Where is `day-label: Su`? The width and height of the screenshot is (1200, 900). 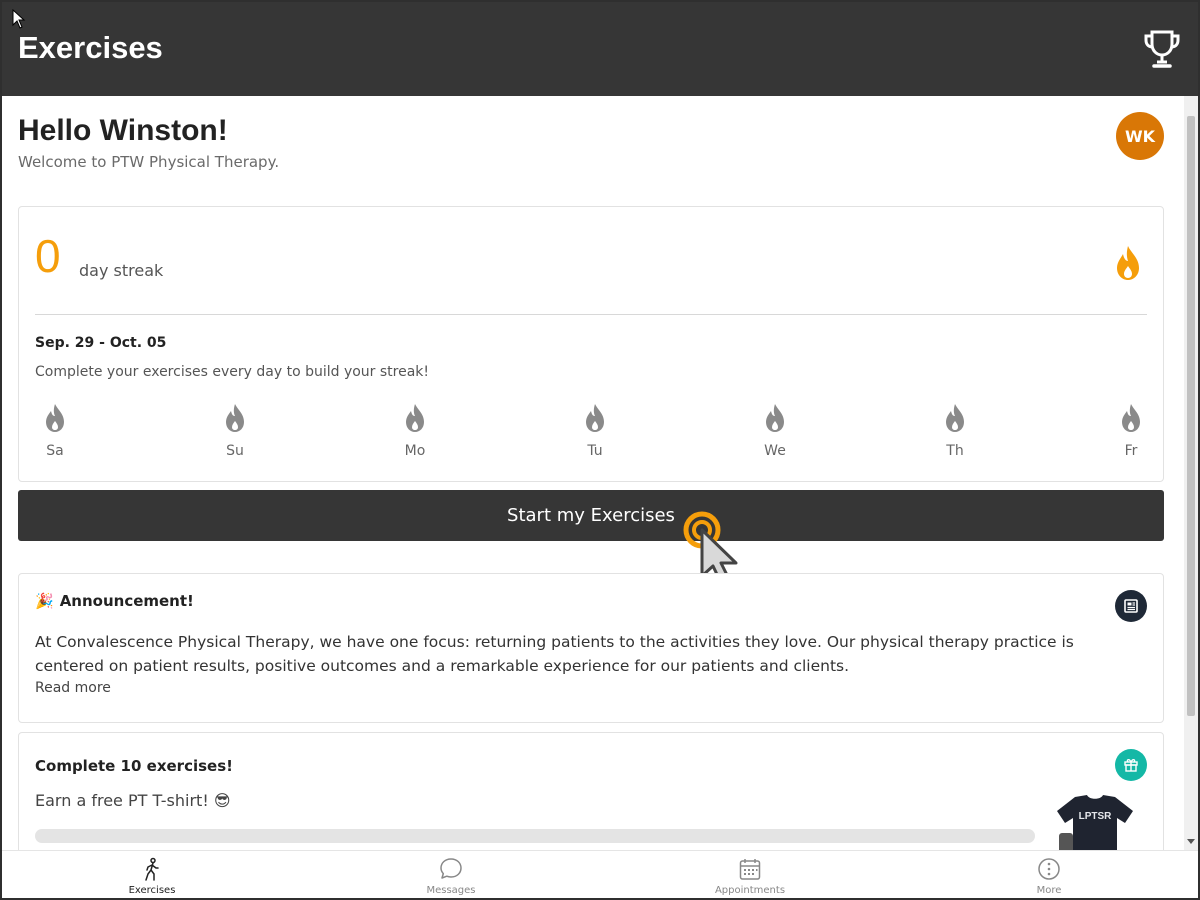
day-label: Su is located at coordinates (235, 451).